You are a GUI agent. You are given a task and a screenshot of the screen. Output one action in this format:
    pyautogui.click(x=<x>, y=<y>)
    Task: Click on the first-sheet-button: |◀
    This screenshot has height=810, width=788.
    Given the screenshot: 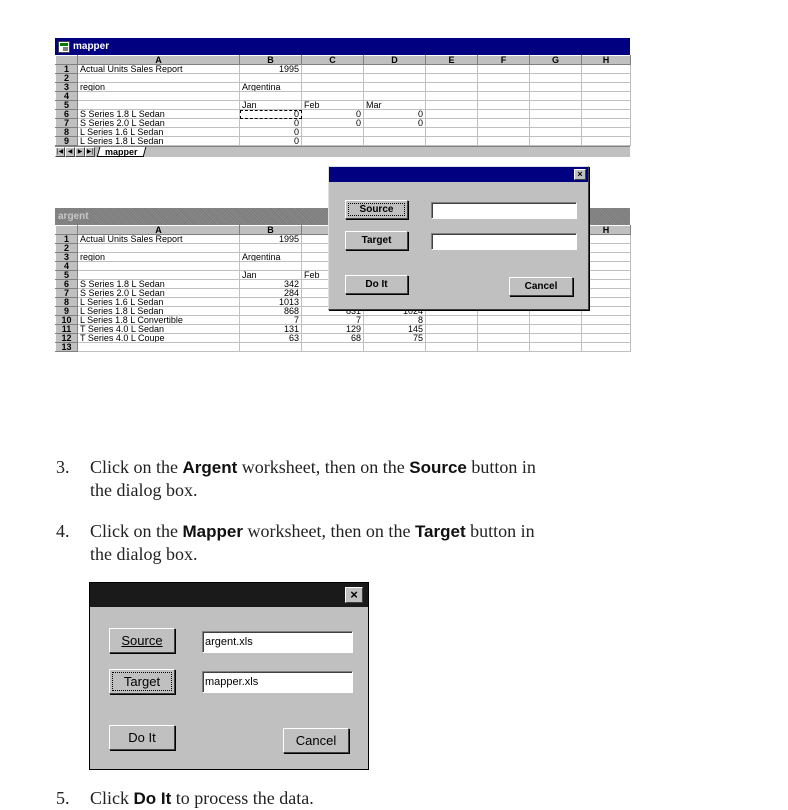 What is the action you would take?
    pyautogui.click(x=60, y=152)
    